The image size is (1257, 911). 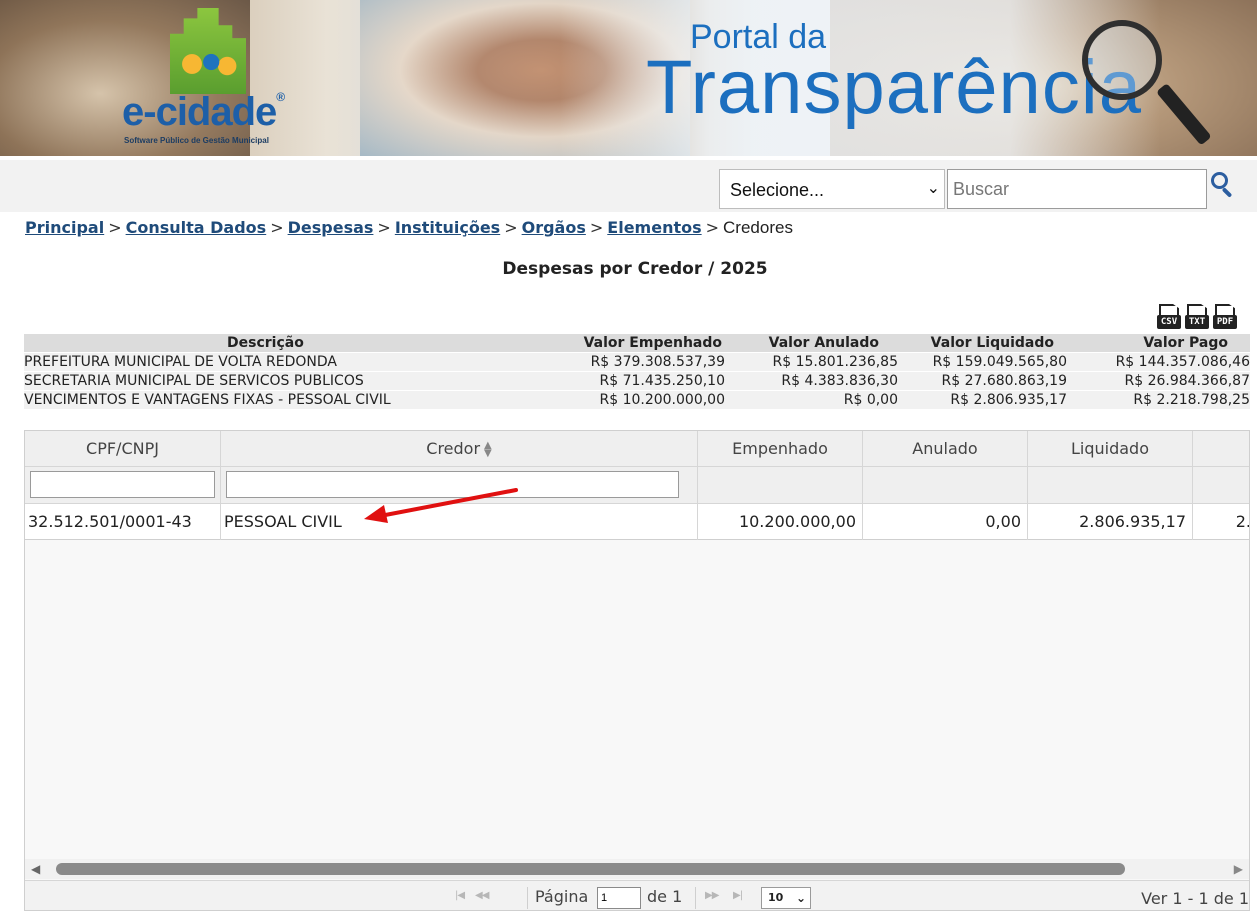 What do you see at coordinates (835, 362) in the screenshot?
I see `summary-cell-anulado: R$ 15.801.236,85` at bounding box center [835, 362].